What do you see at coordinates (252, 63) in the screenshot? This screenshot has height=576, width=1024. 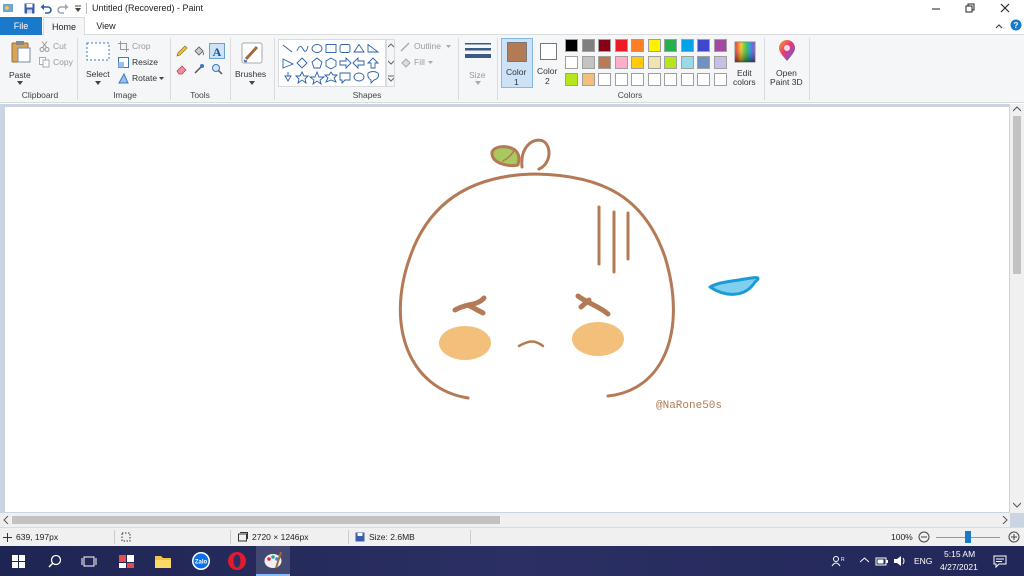 I see `brushes-button: Brushes` at bounding box center [252, 63].